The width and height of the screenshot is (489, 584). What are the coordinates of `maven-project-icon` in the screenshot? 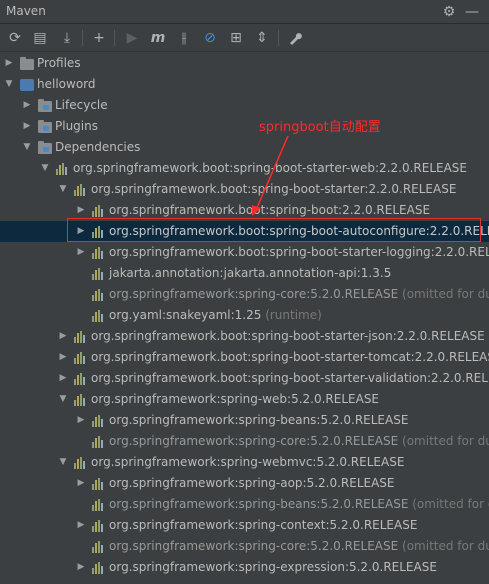 It's located at (27, 85).